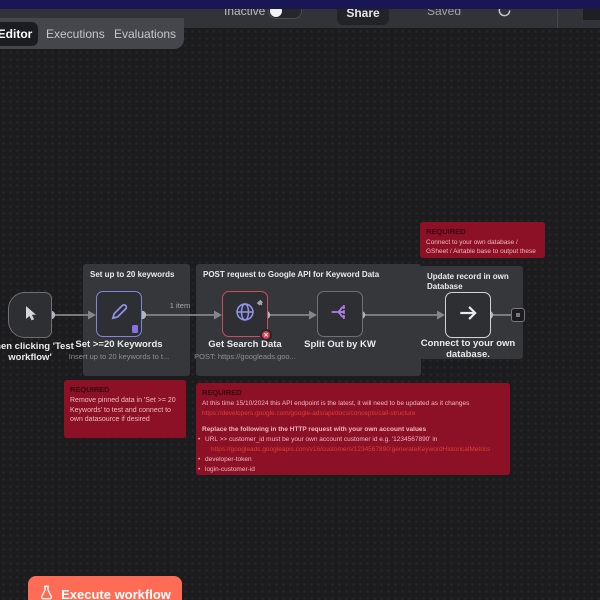  Describe the element at coordinates (468, 349) in the screenshot. I see `node-label: Connect to your own database.` at that location.